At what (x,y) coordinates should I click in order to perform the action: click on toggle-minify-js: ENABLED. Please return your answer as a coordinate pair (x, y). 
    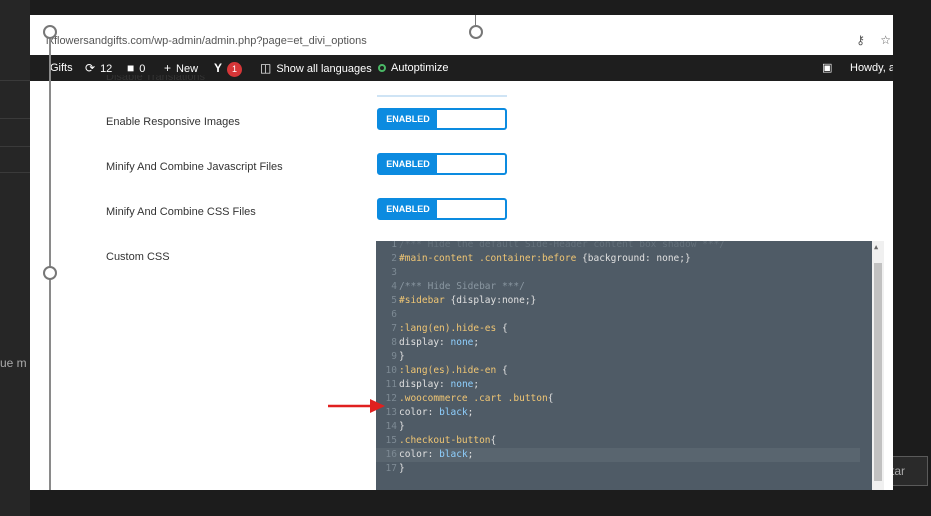
    Looking at the image, I should click on (442, 164).